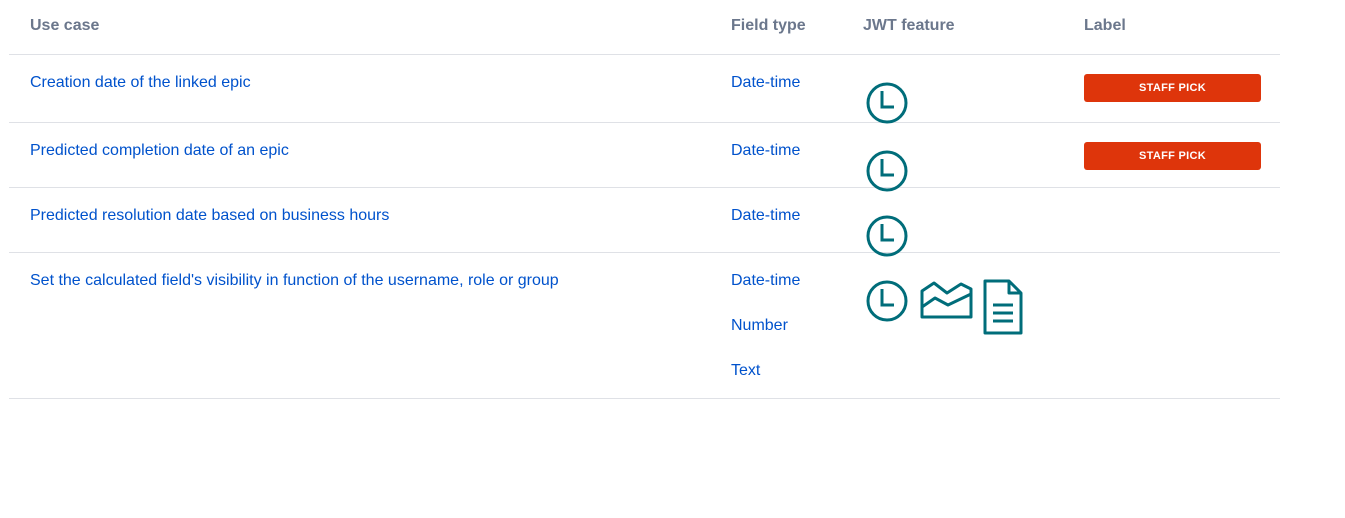 This screenshot has width=1345, height=518. Describe the element at coordinates (765, 338) in the screenshot. I see `field-type-list: Date-time Number Text` at that location.